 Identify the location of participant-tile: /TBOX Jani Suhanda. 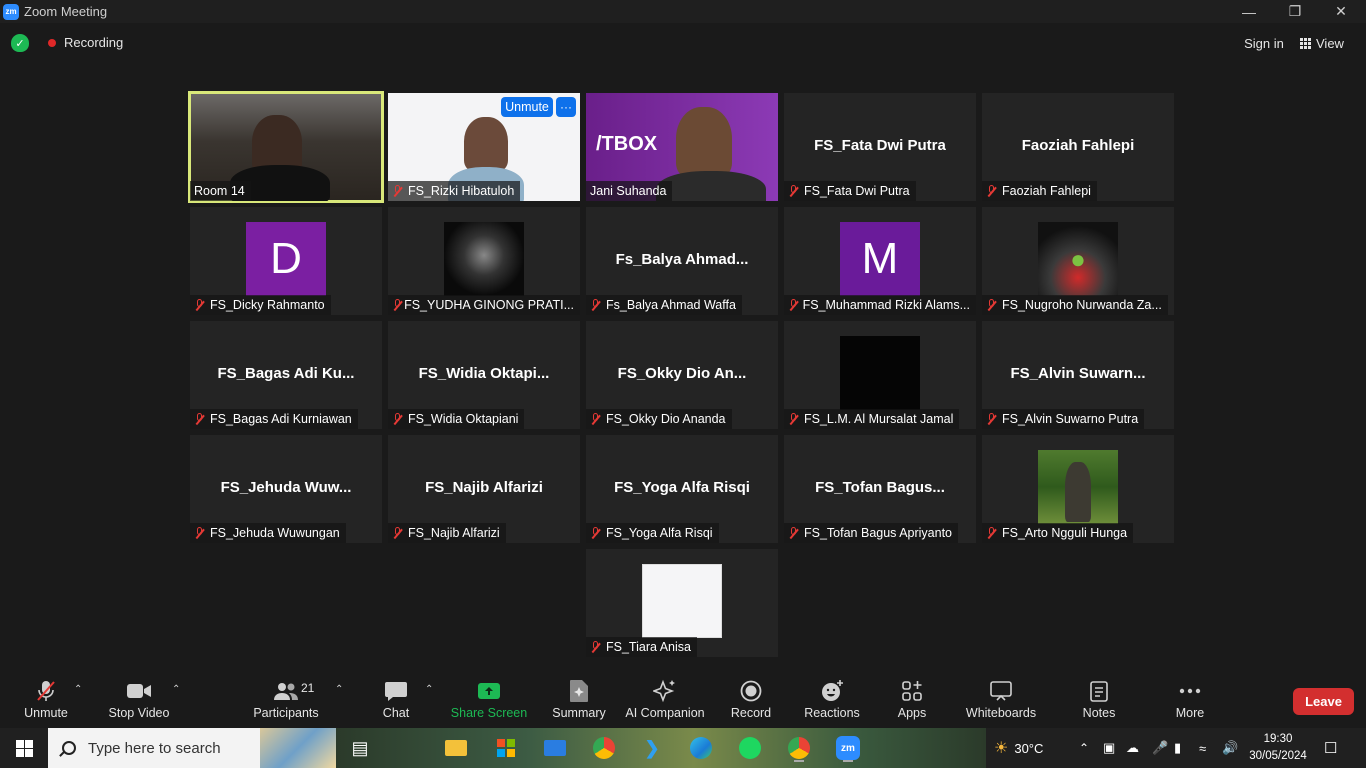
(682, 147).